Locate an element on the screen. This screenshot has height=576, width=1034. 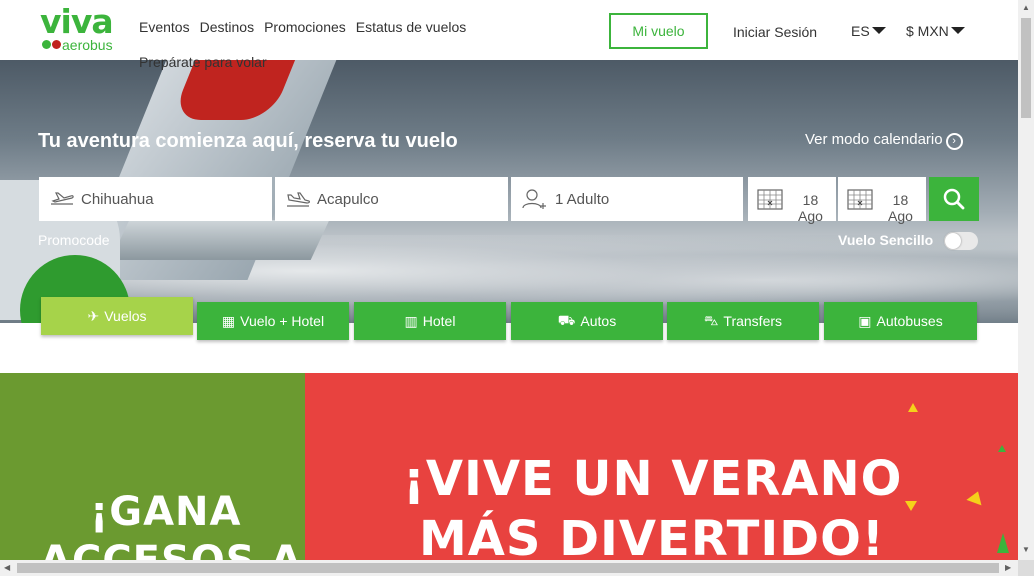
hotel-icon: ▥ is located at coordinates (411, 320).